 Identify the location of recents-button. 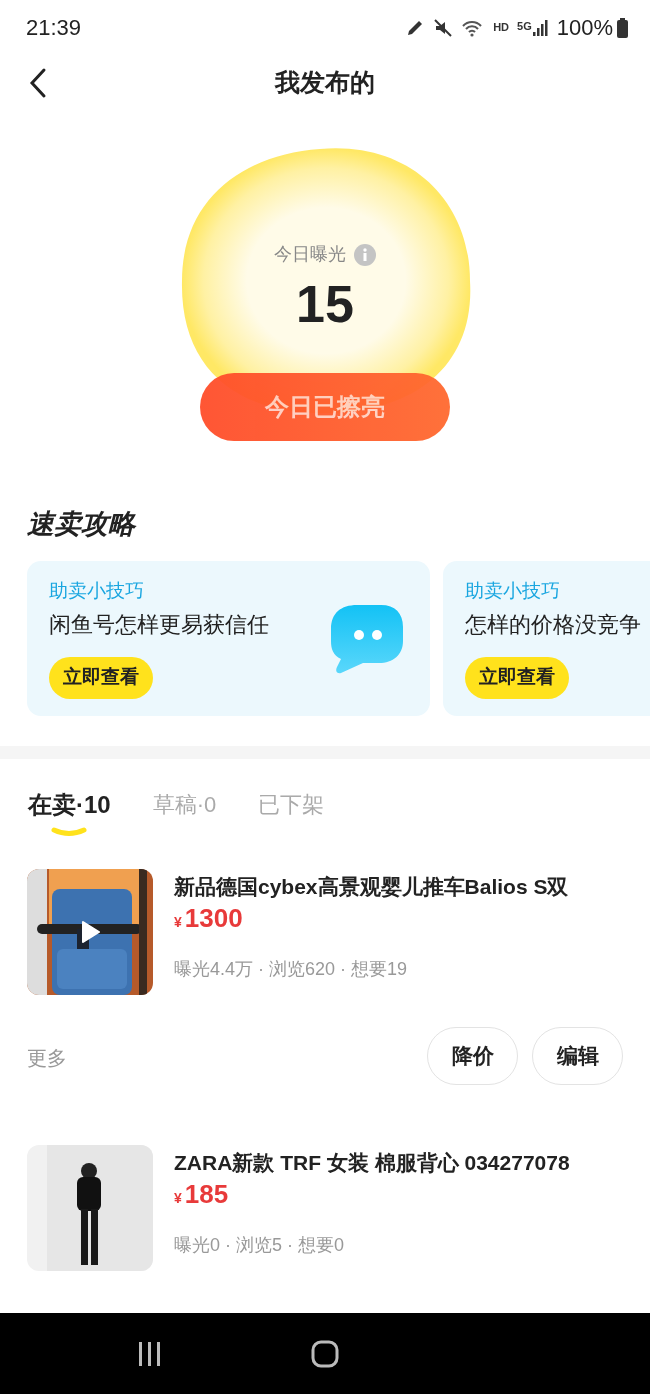
(149, 1353).